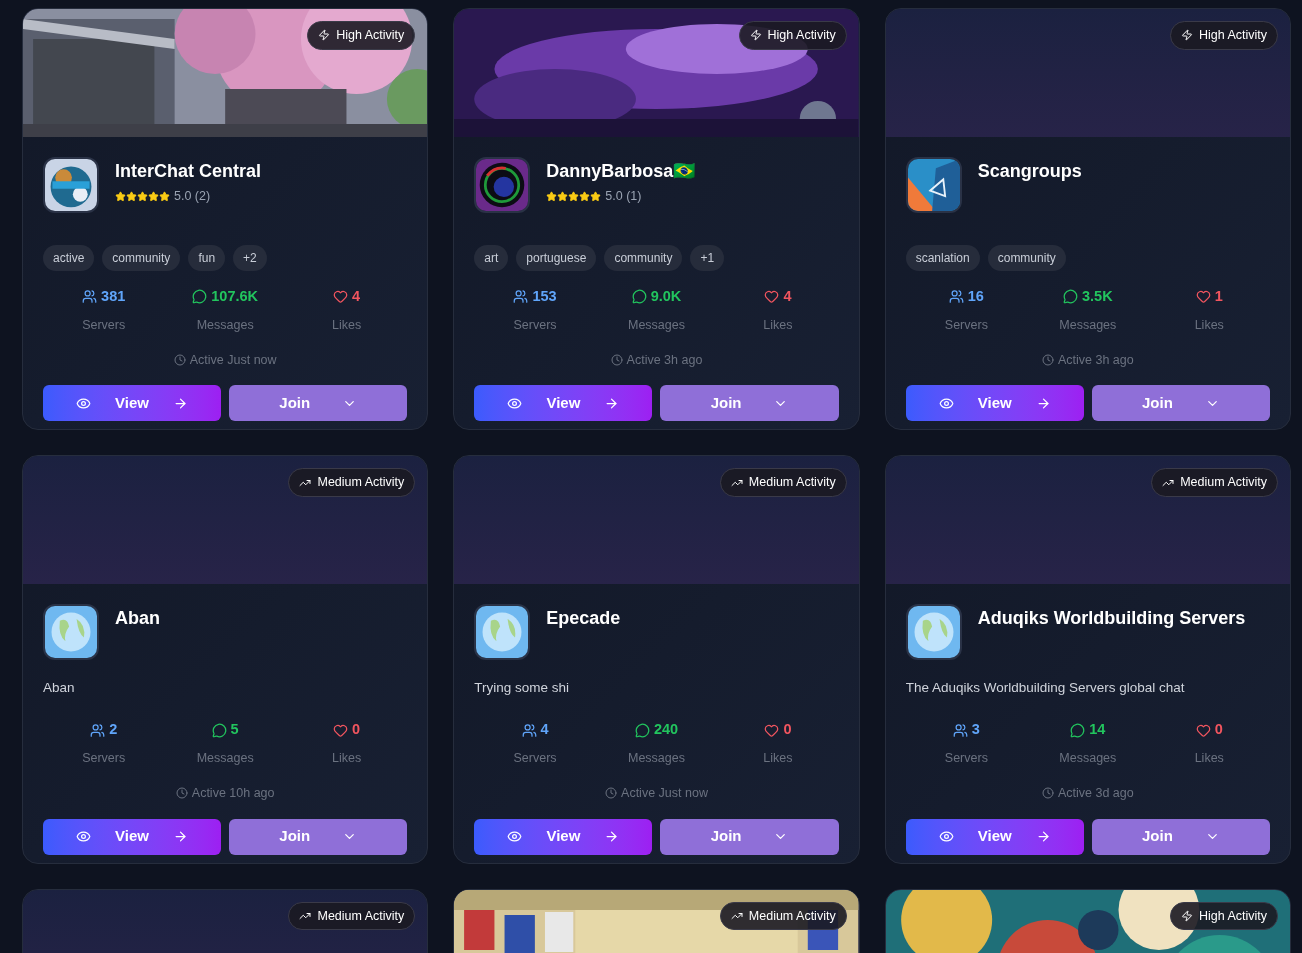 Image resolution: width=1302 pixels, height=953 pixels. Describe the element at coordinates (137, 619) in the screenshot. I see `hub-name: Aban` at that location.